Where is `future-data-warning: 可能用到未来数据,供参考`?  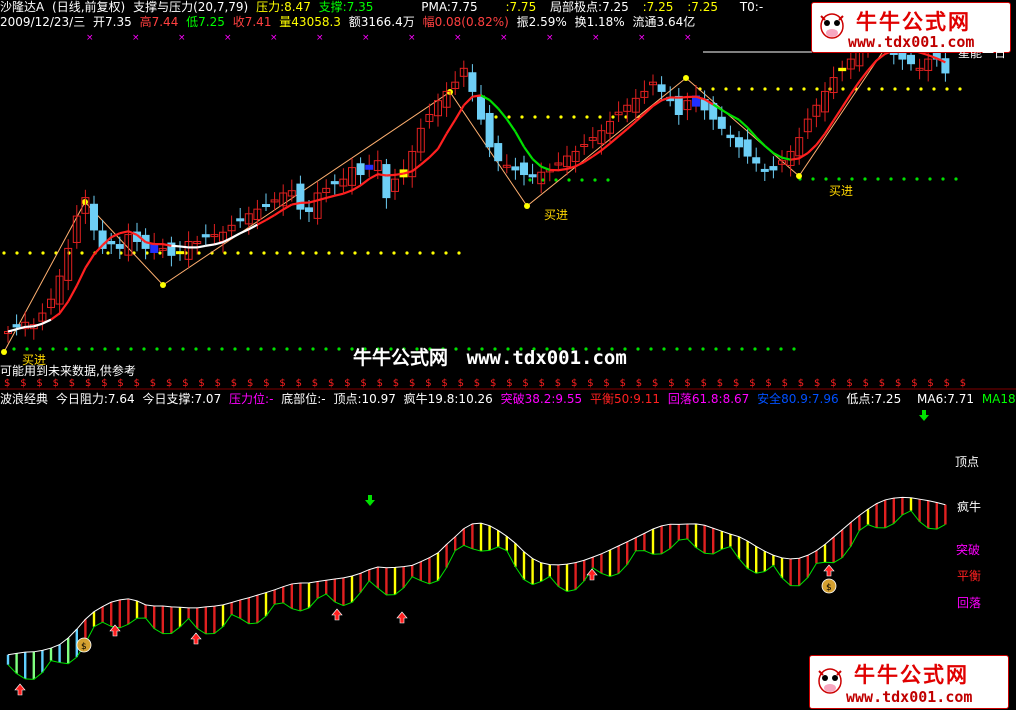 future-data-warning: 可能用到未来数据,供参考 is located at coordinates (68, 371).